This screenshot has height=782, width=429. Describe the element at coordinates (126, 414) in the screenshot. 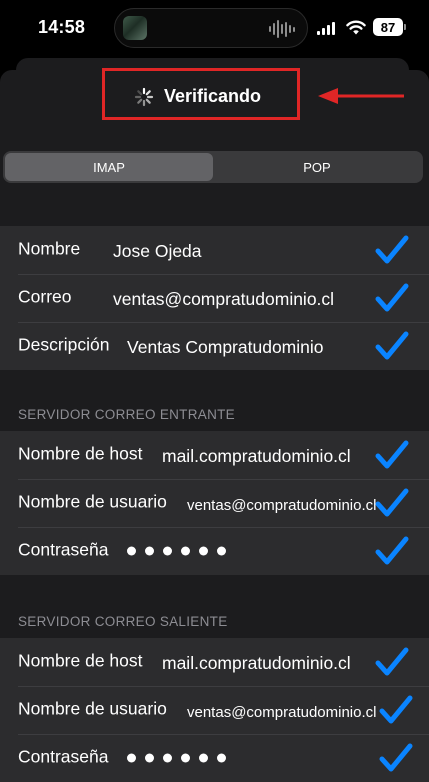

I see `incoming-server-header: SERVIDOR CORREO ENTRANTE` at that location.